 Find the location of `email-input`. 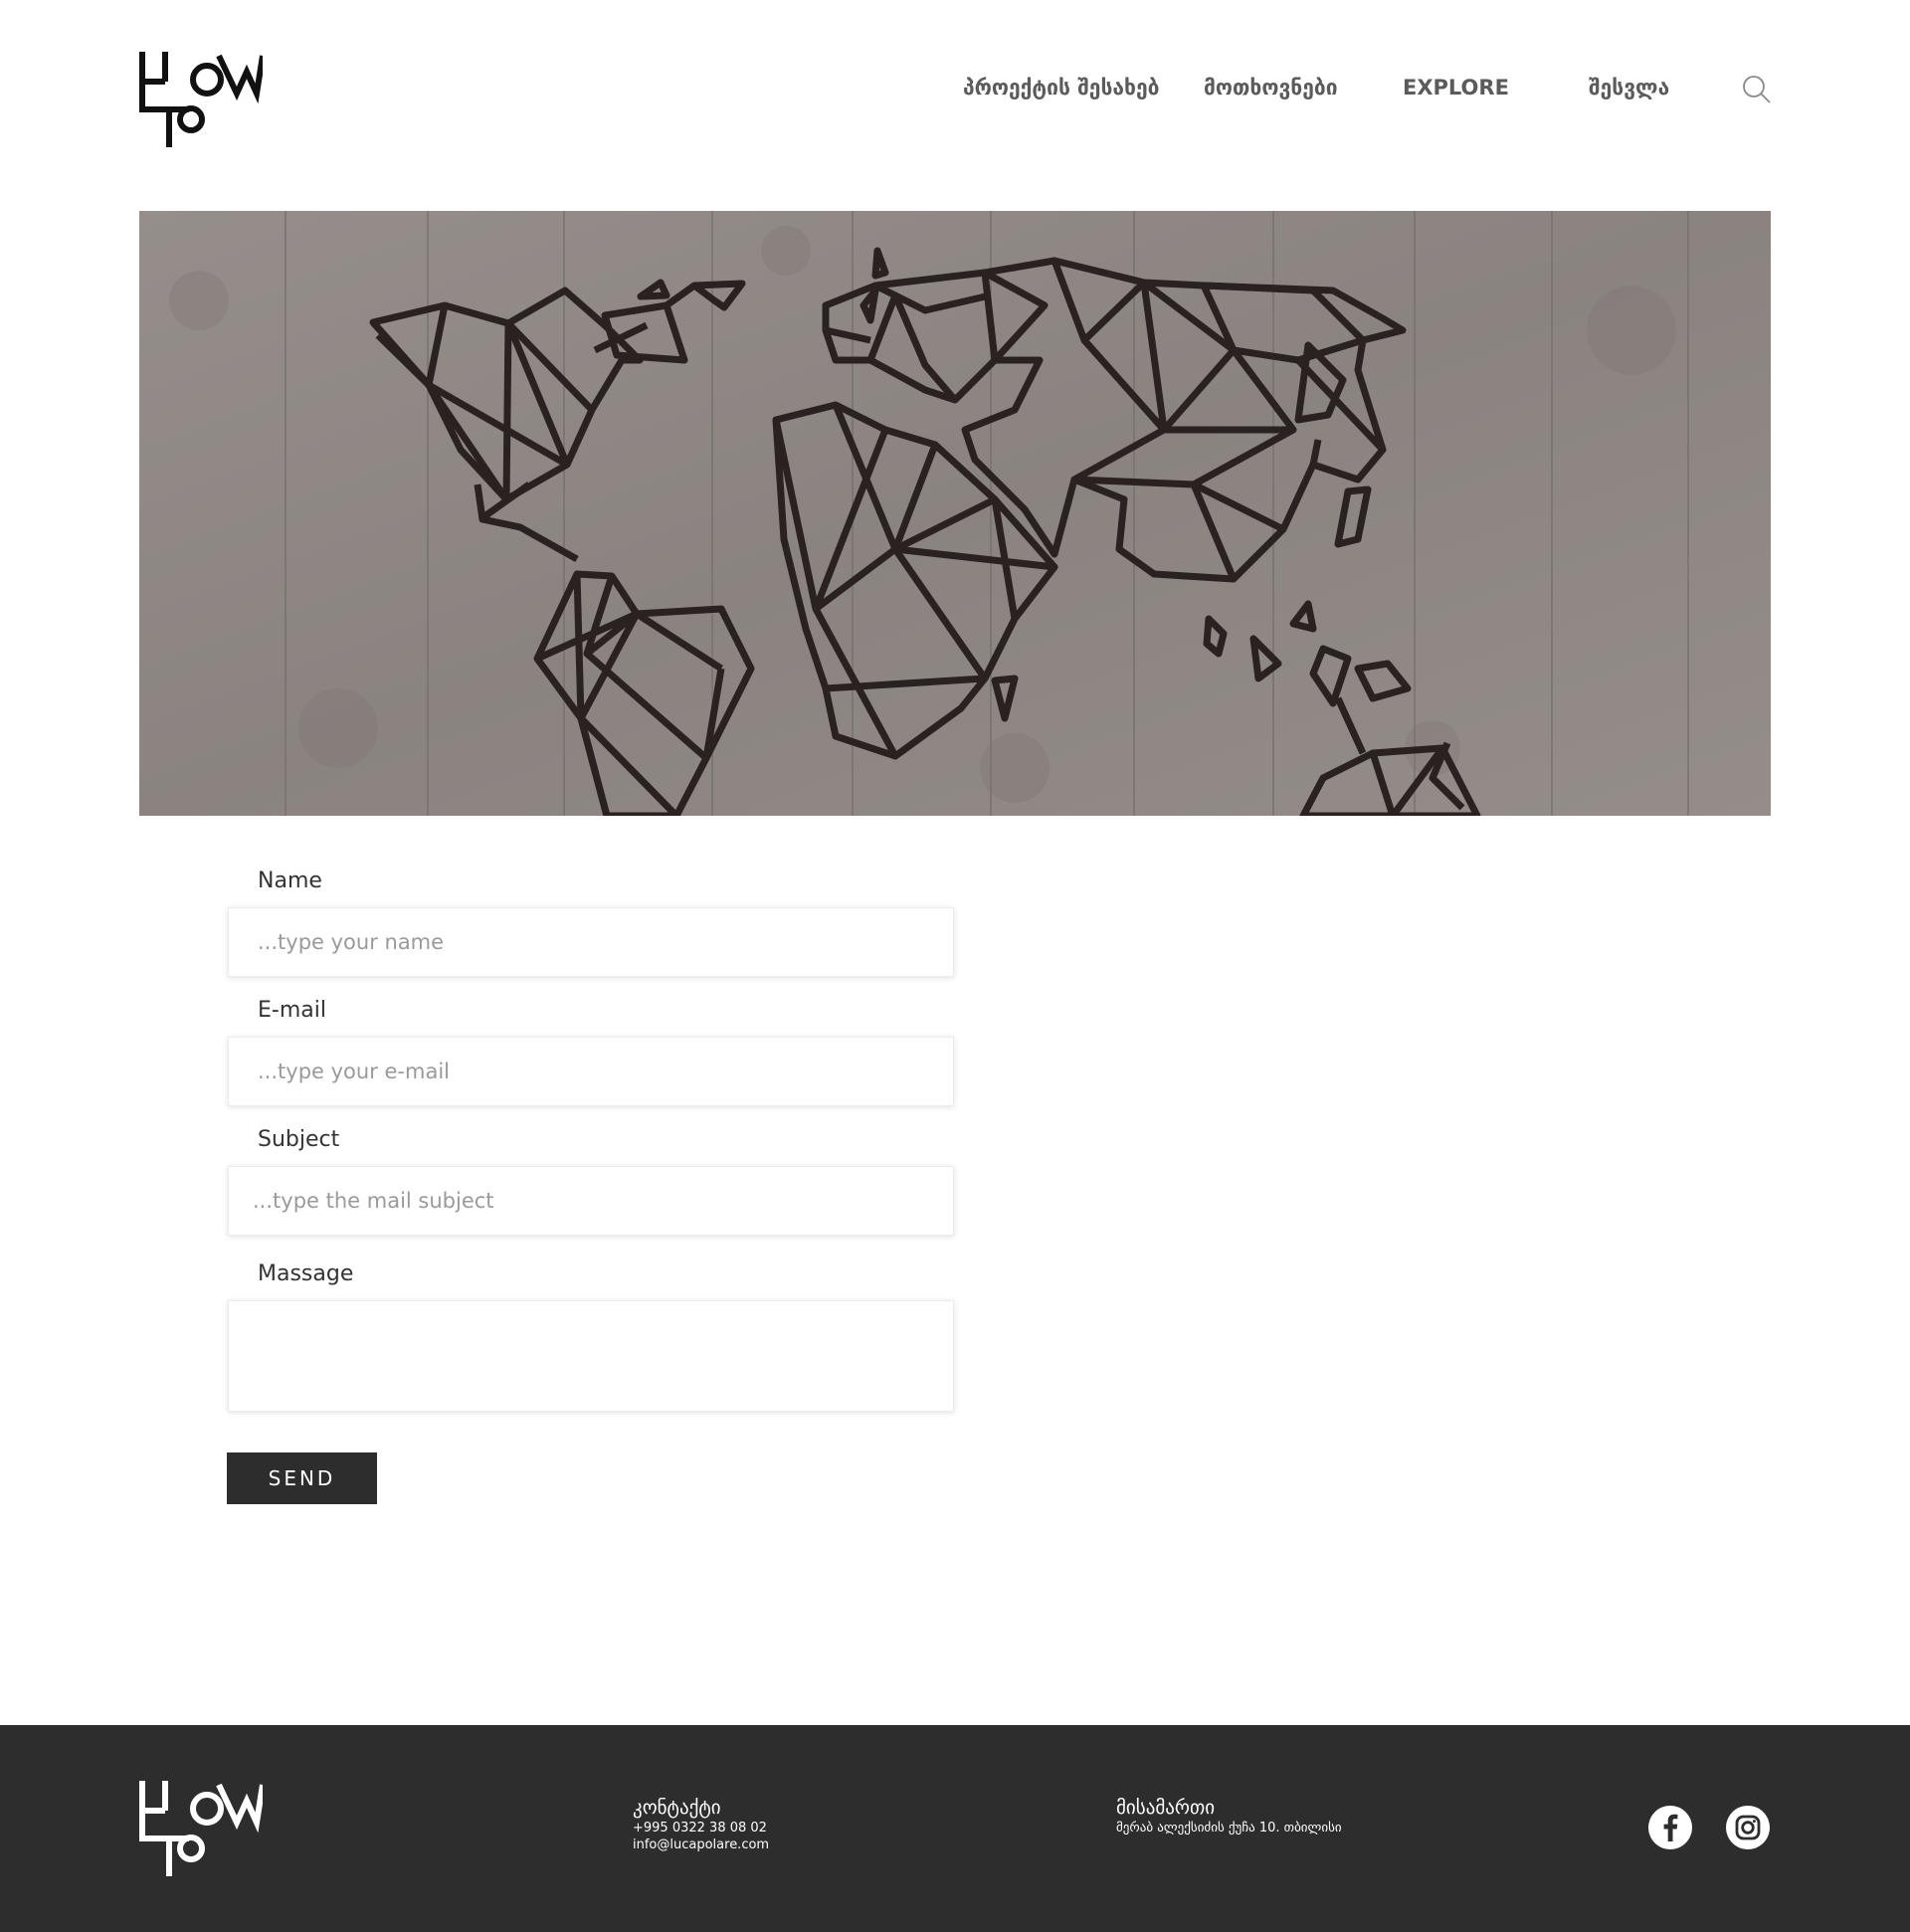

email-input is located at coordinates (591, 1071).